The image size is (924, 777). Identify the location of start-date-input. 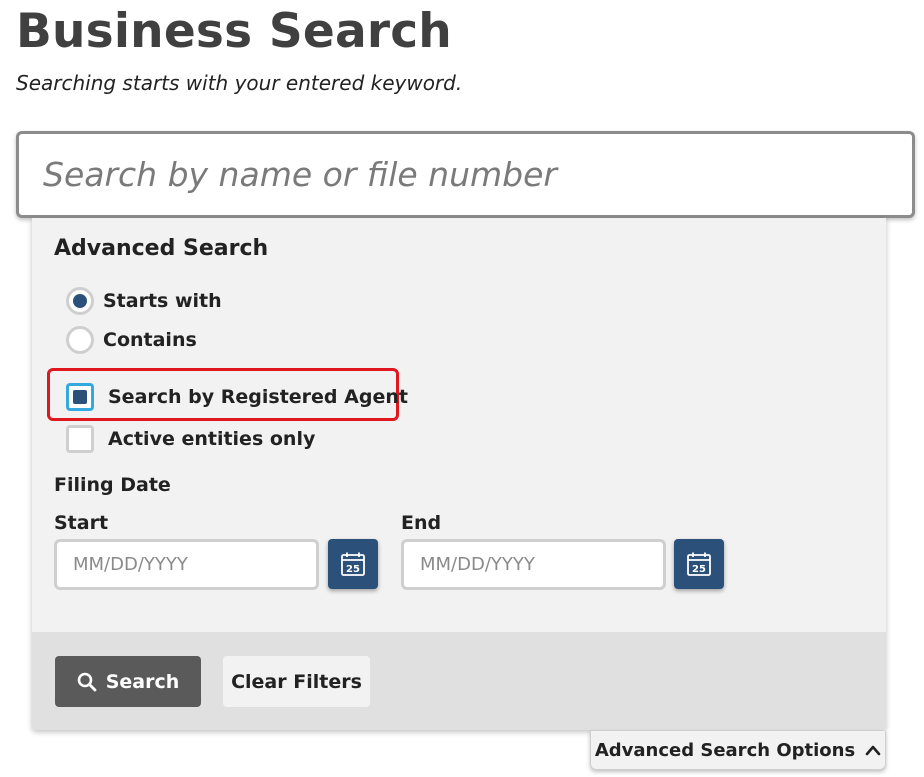
(186, 564).